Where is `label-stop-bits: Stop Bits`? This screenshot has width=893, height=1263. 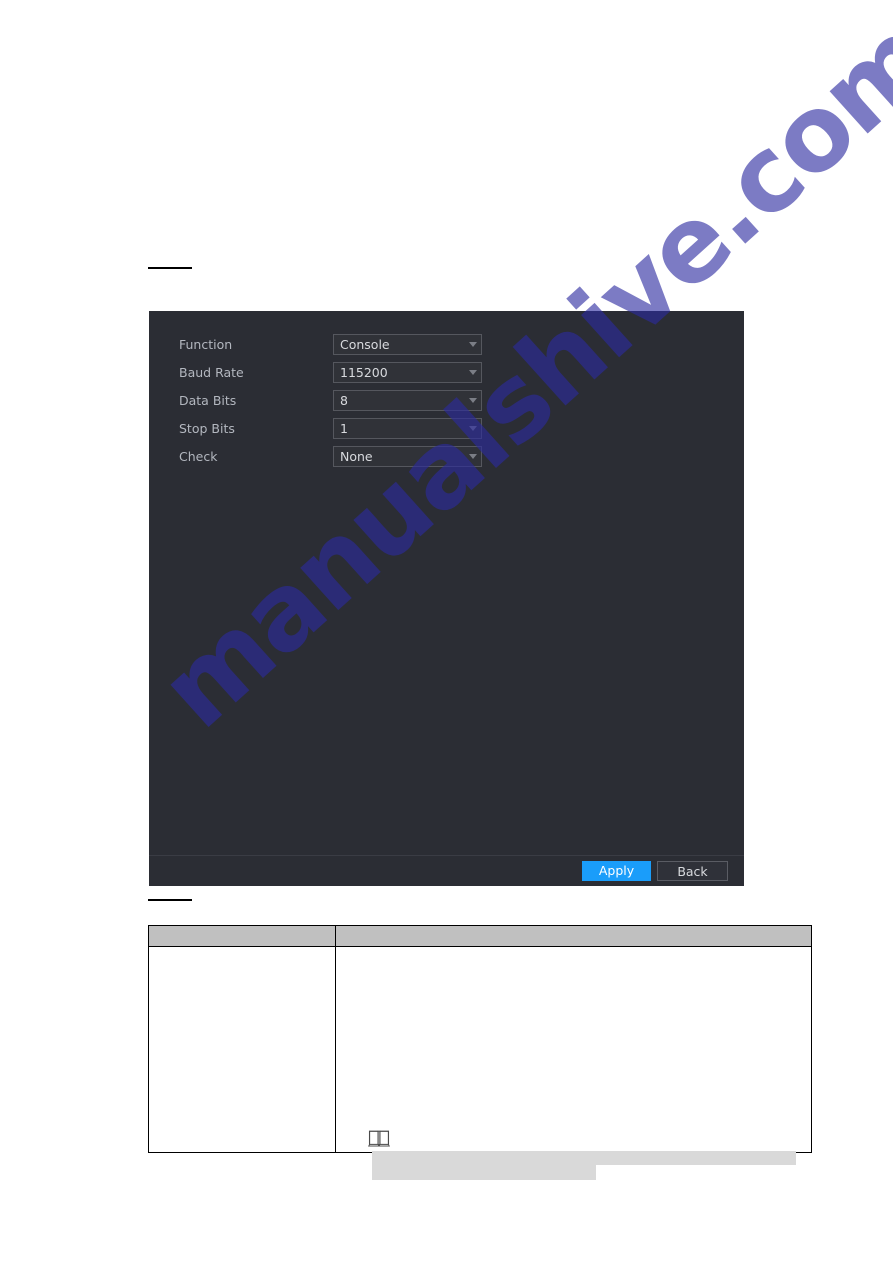 label-stop-bits: Stop Bits is located at coordinates (207, 428).